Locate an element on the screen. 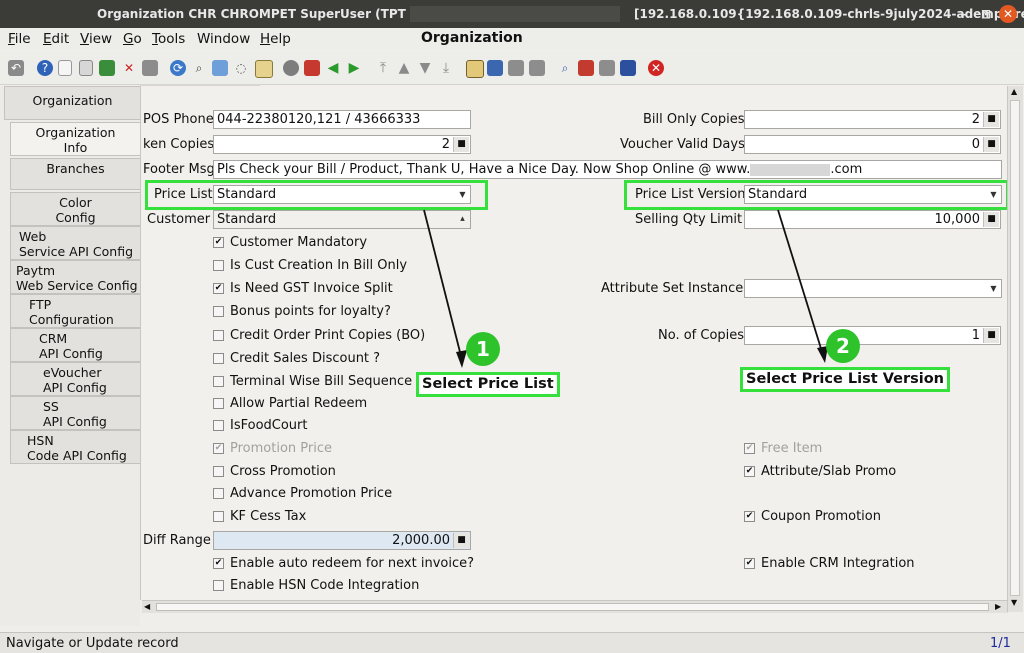 The width and height of the screenshot is (1024, 653). horizontal-scrollbar: ◀ ▶ is located at coordinates (575, 606).